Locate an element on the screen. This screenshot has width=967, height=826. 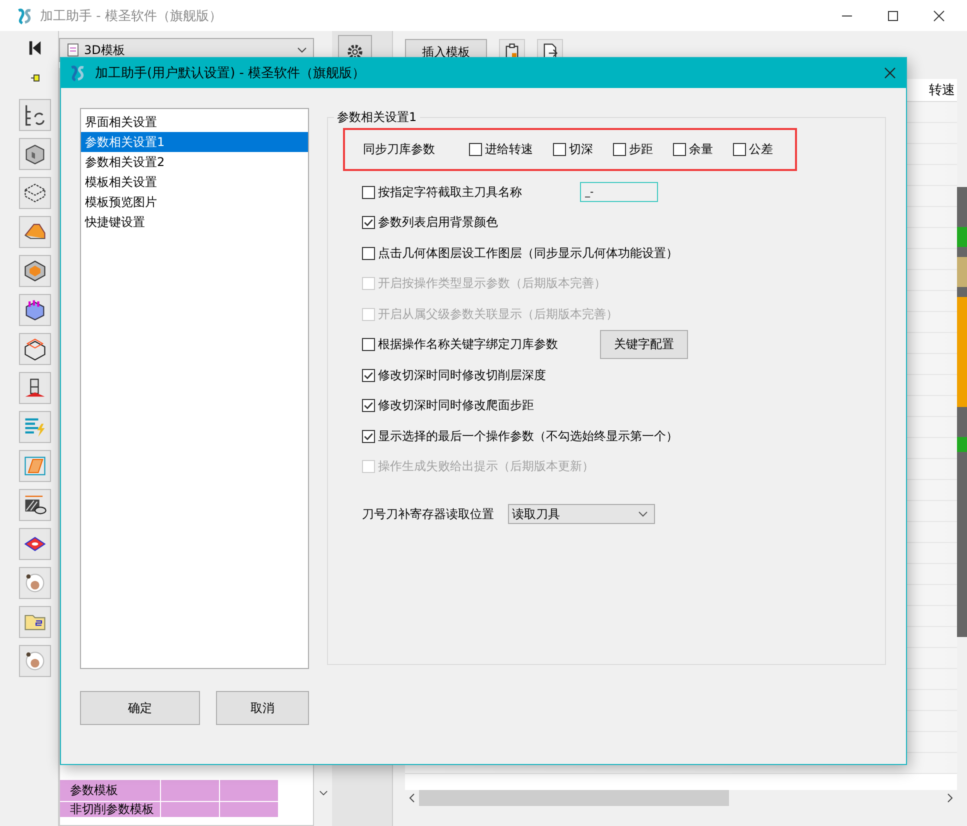
ramp-block-icon is located at coordinates (35, 232).